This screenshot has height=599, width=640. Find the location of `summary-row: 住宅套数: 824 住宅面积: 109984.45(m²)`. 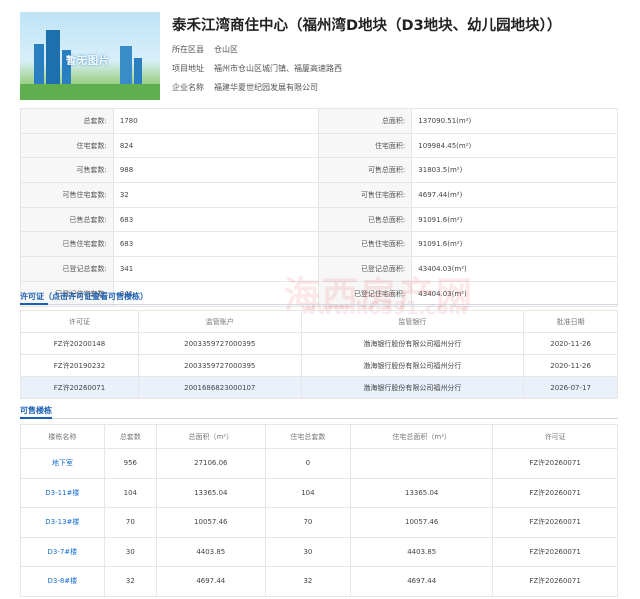

summary-row: 住宅套数: 824 住宅面积: 109984.45(m²) is located at coordinates (319, 145).